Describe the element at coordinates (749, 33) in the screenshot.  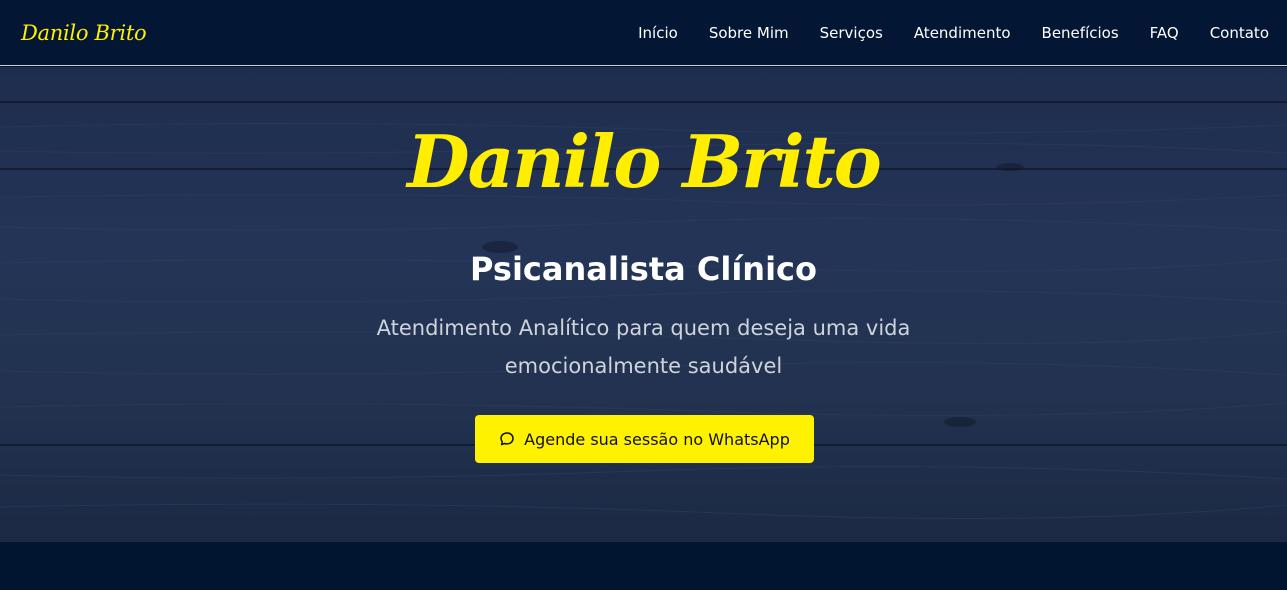
I see `nav-item-sobre-mim: Sobre Mim` at that location.